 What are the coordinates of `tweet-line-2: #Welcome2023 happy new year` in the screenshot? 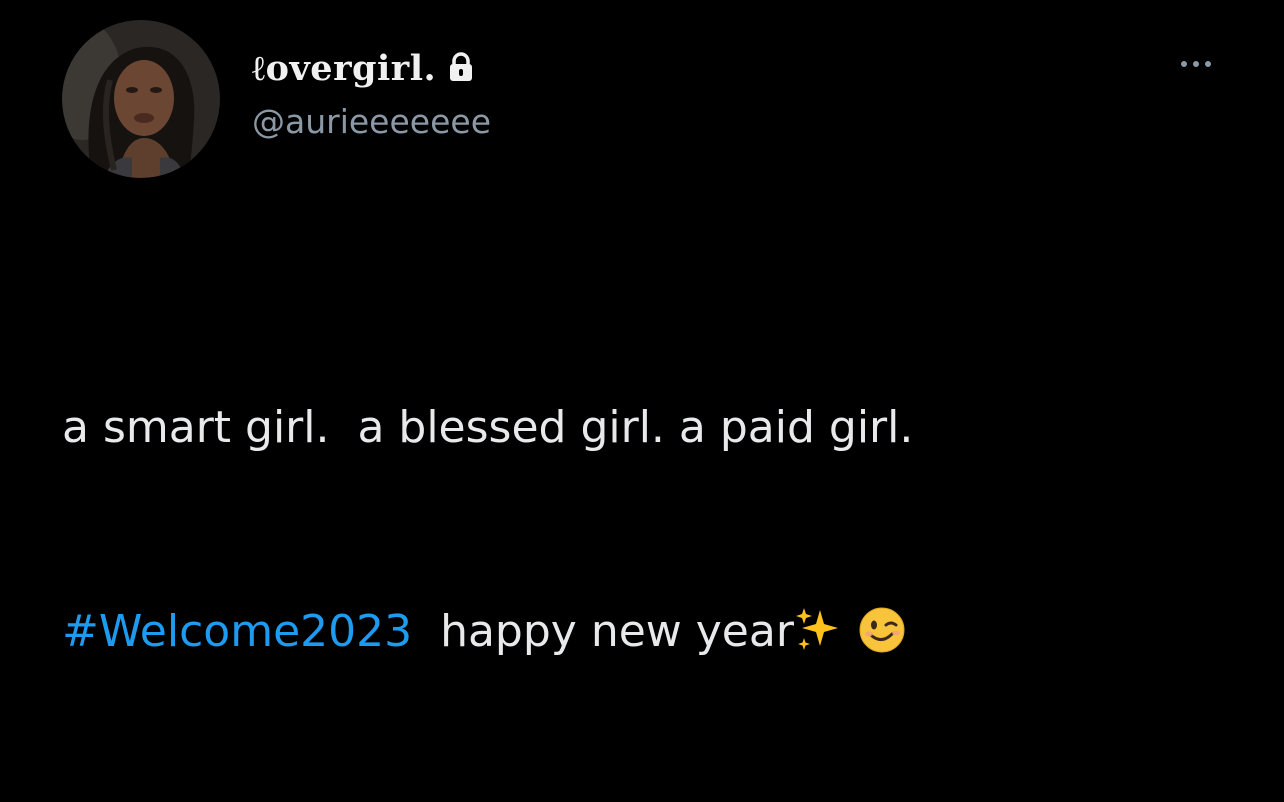 It's located at (662, 632).